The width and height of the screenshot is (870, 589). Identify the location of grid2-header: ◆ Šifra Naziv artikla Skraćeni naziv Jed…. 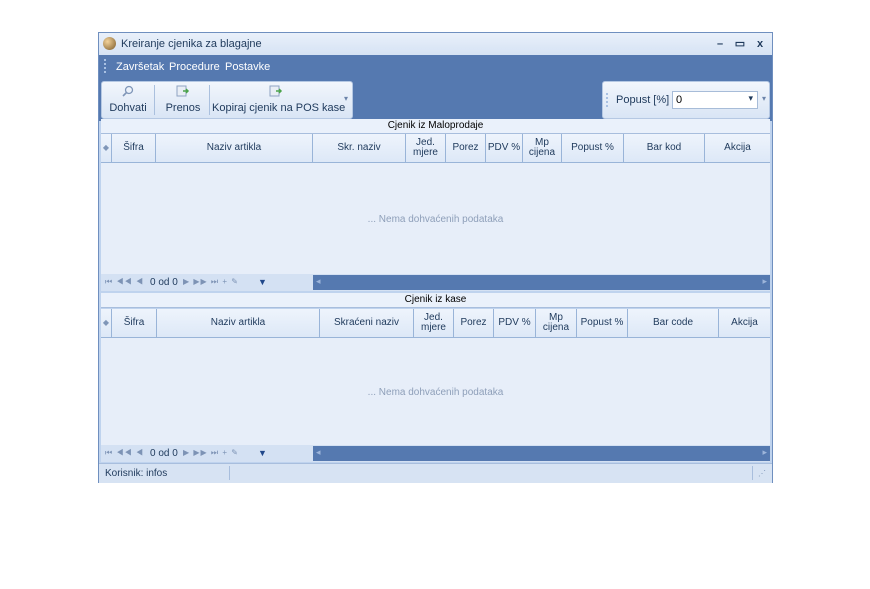
(435, 323).